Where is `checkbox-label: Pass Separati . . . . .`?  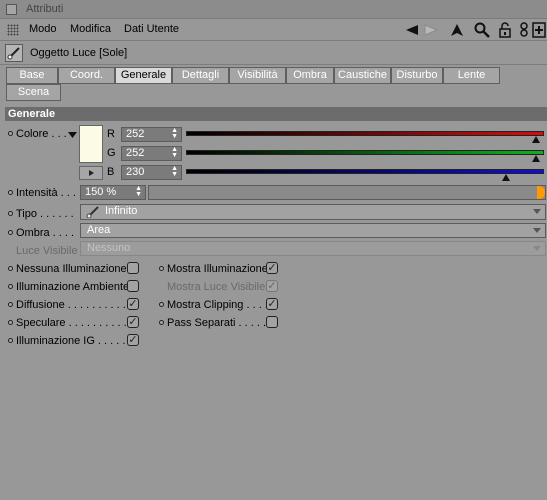 checkbox-label: Pass Separati . . . . . is located at coordinates (217, 323).